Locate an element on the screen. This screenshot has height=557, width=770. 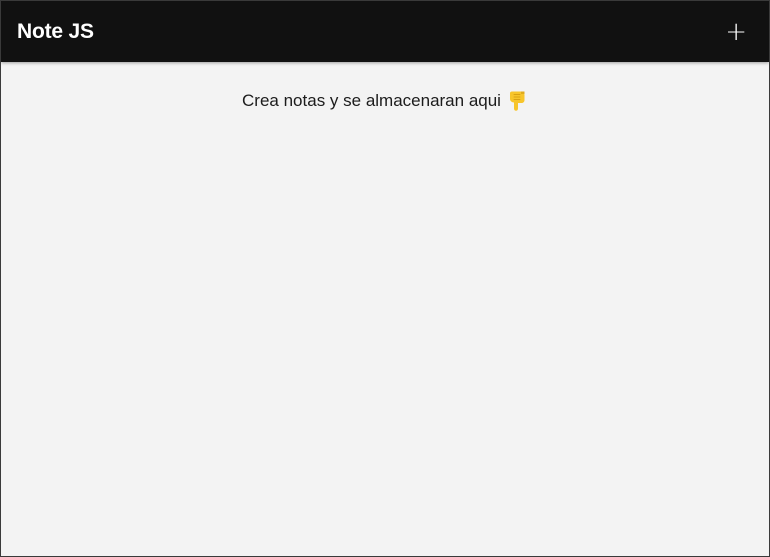
app-title: Note JS is located at coordinates (55, 31).